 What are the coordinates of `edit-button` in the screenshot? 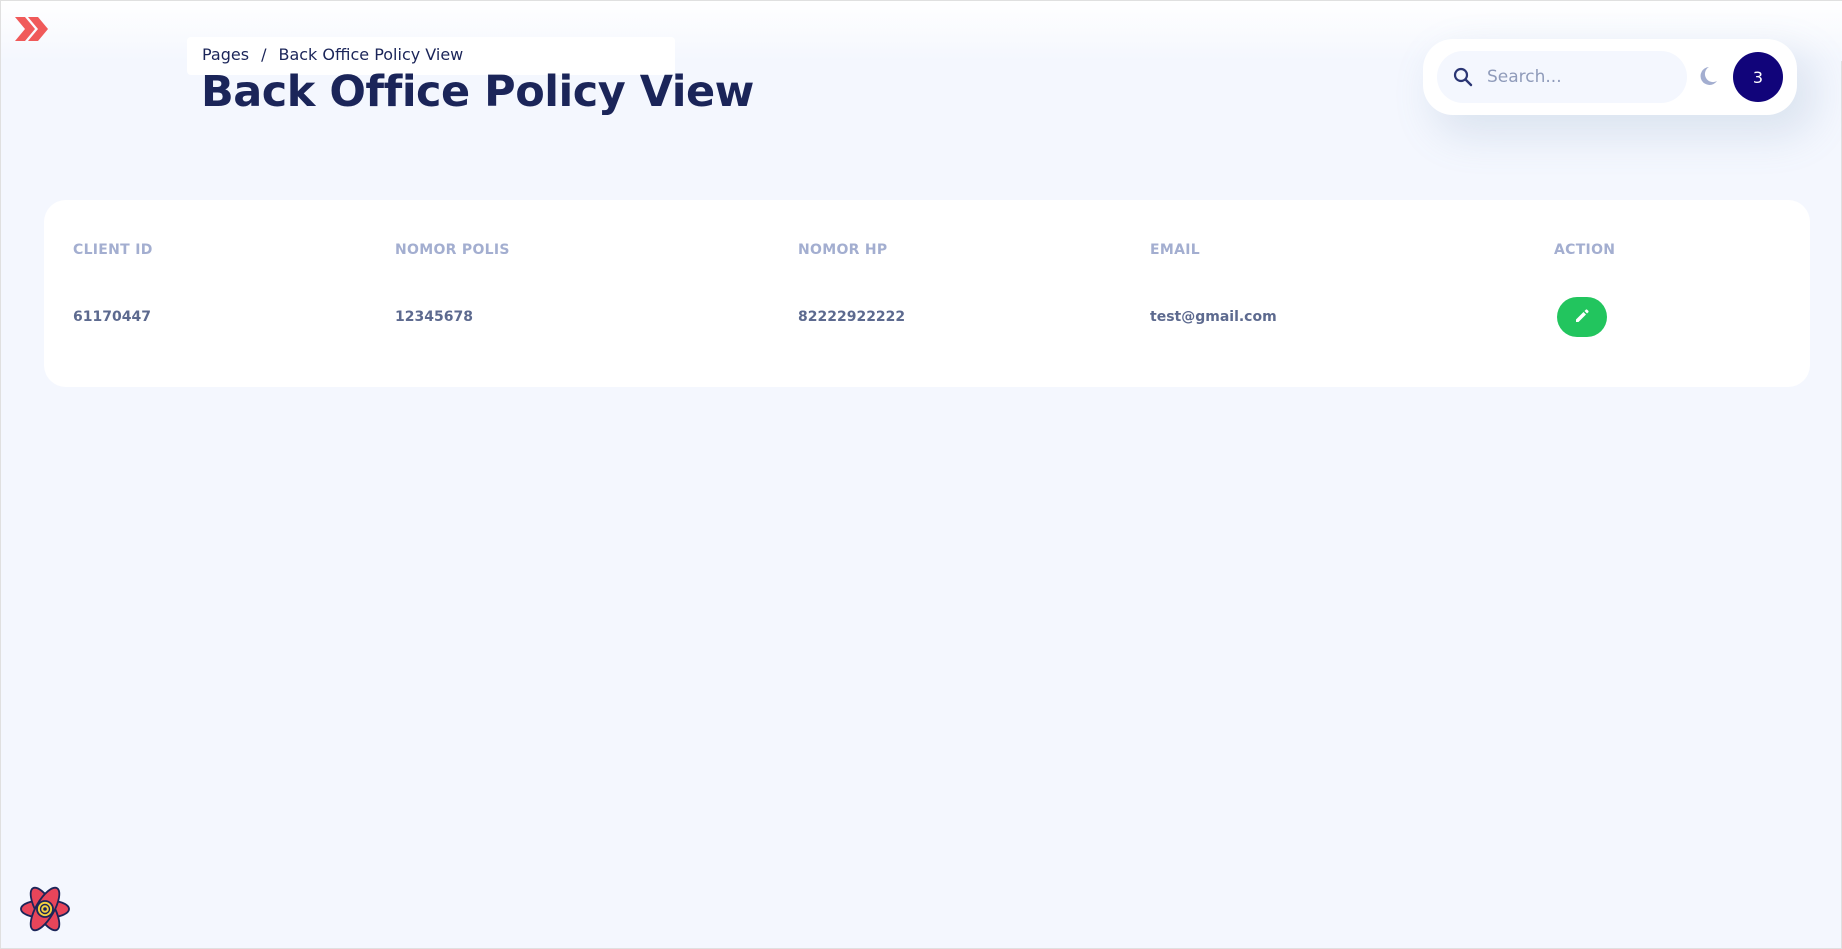 It's located at (1582, 317).